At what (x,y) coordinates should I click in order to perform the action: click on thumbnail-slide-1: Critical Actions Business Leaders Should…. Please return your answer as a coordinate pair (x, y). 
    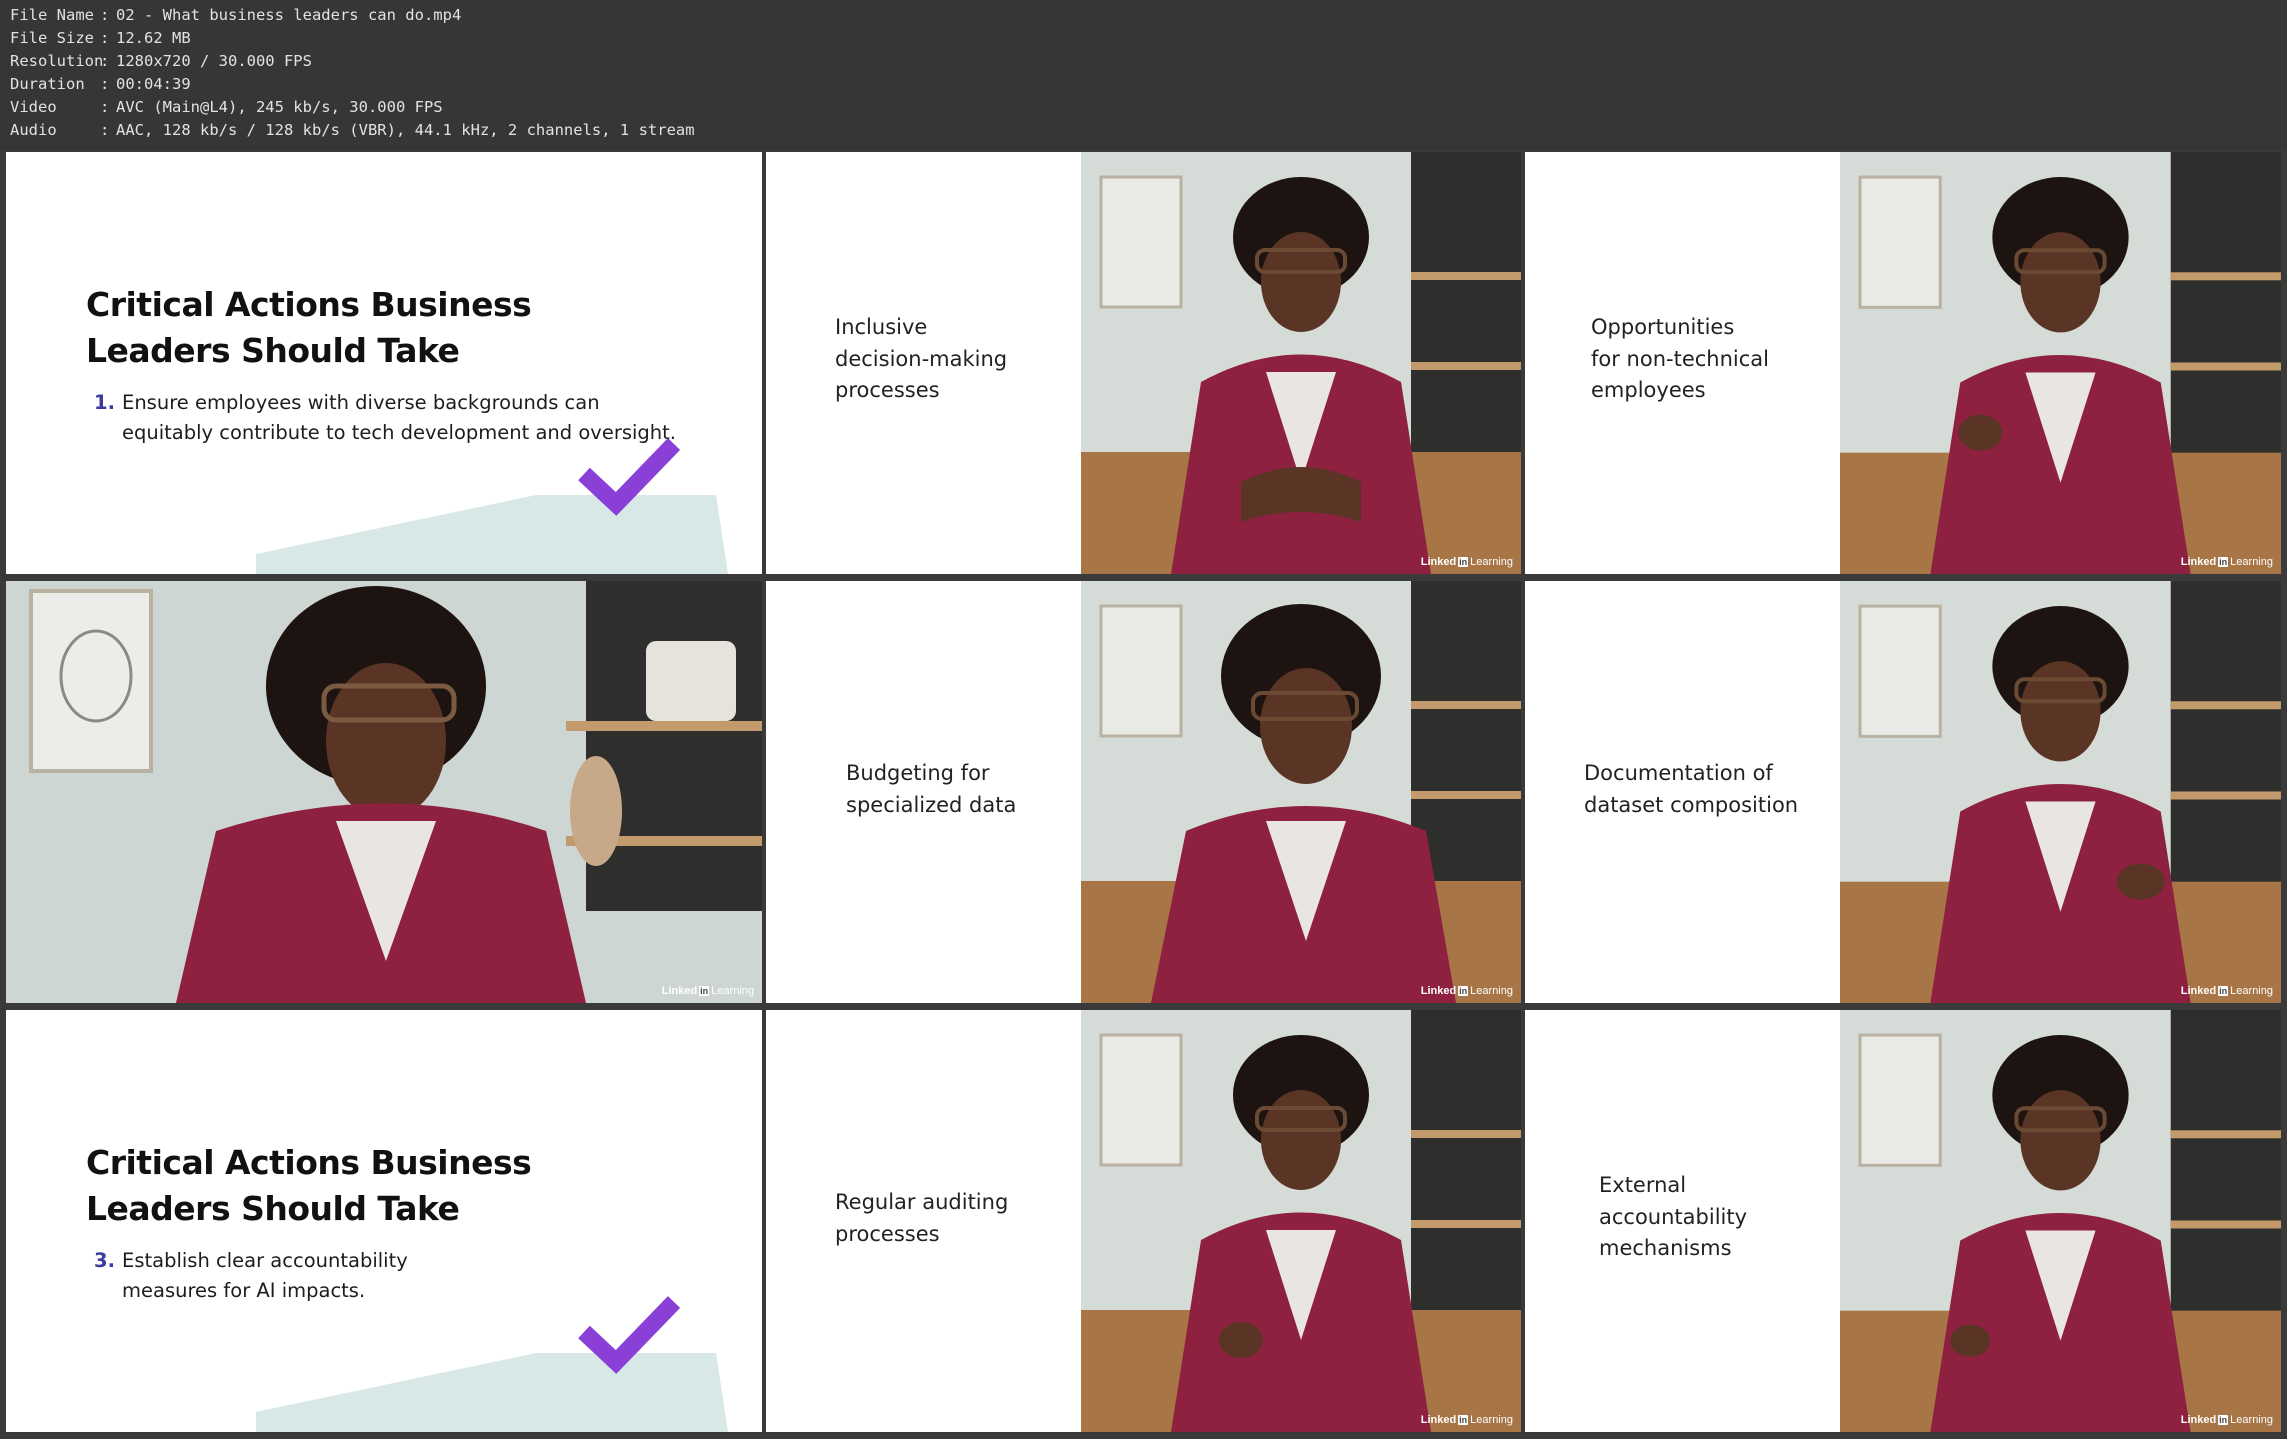
    Looking at the image, I should click on (384, 363).